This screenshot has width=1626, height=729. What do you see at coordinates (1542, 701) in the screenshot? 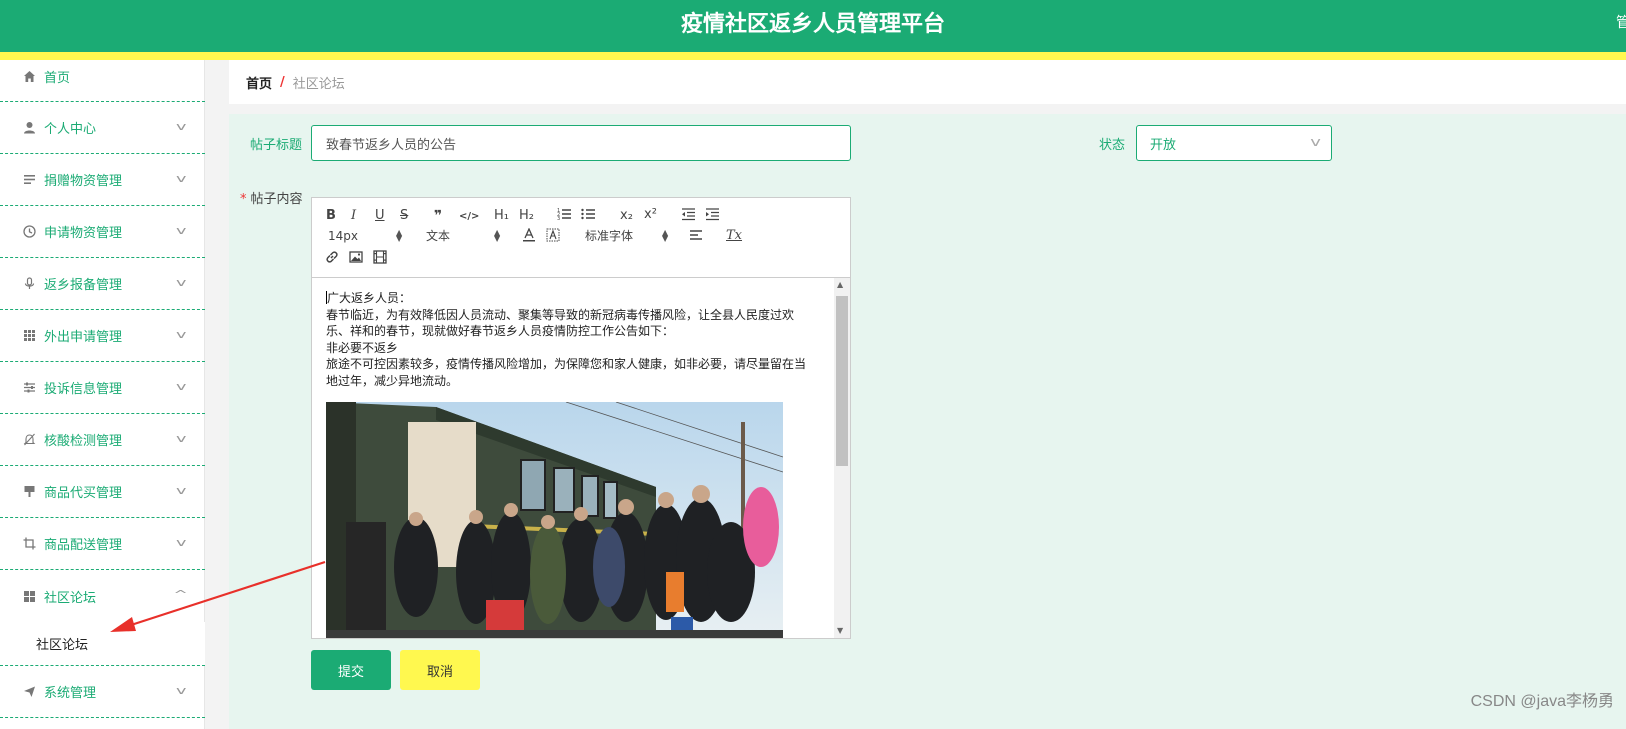
I see `watermark: CSDN @java李杨勇` at bounding box center [1542, 701].